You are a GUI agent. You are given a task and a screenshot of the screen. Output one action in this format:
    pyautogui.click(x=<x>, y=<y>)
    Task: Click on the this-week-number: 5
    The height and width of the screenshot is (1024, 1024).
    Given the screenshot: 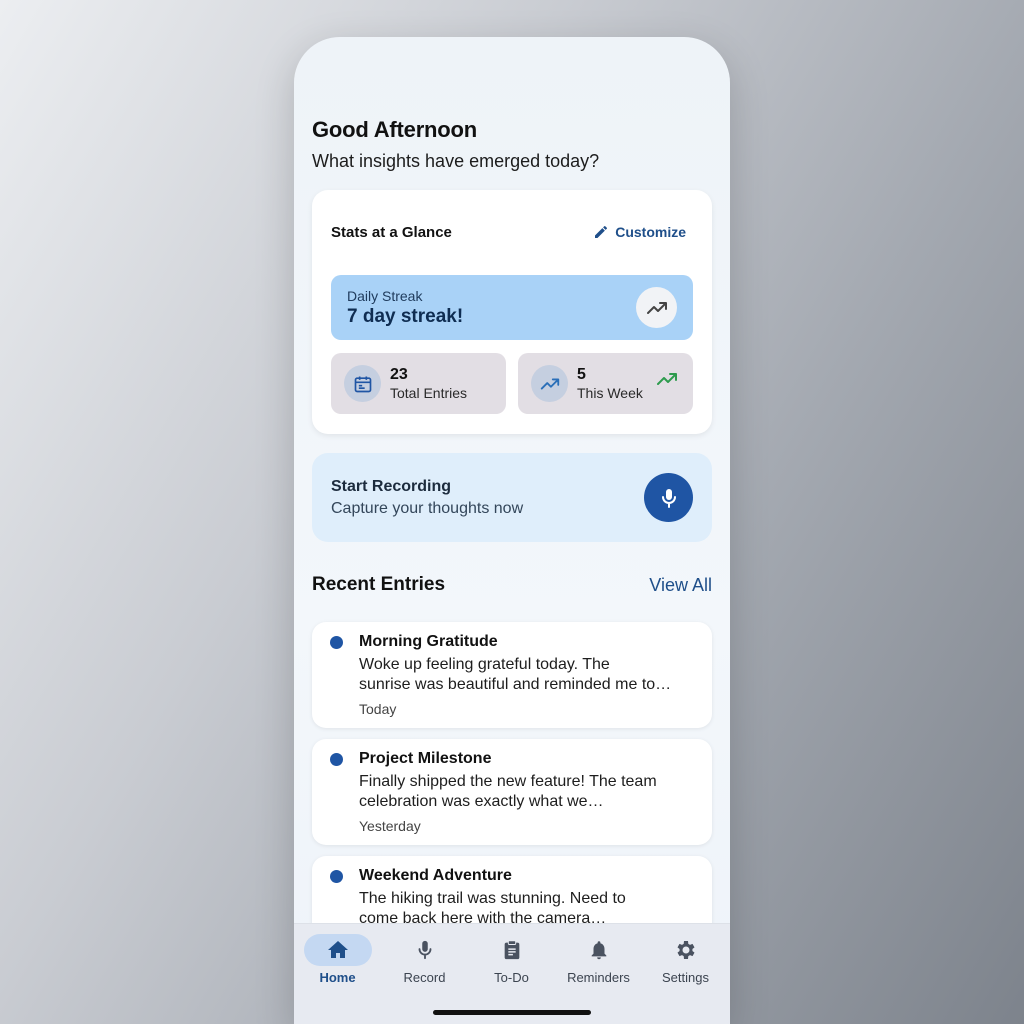 What is the action you would take?
    pyautogui.click(x=581, y=374)
    